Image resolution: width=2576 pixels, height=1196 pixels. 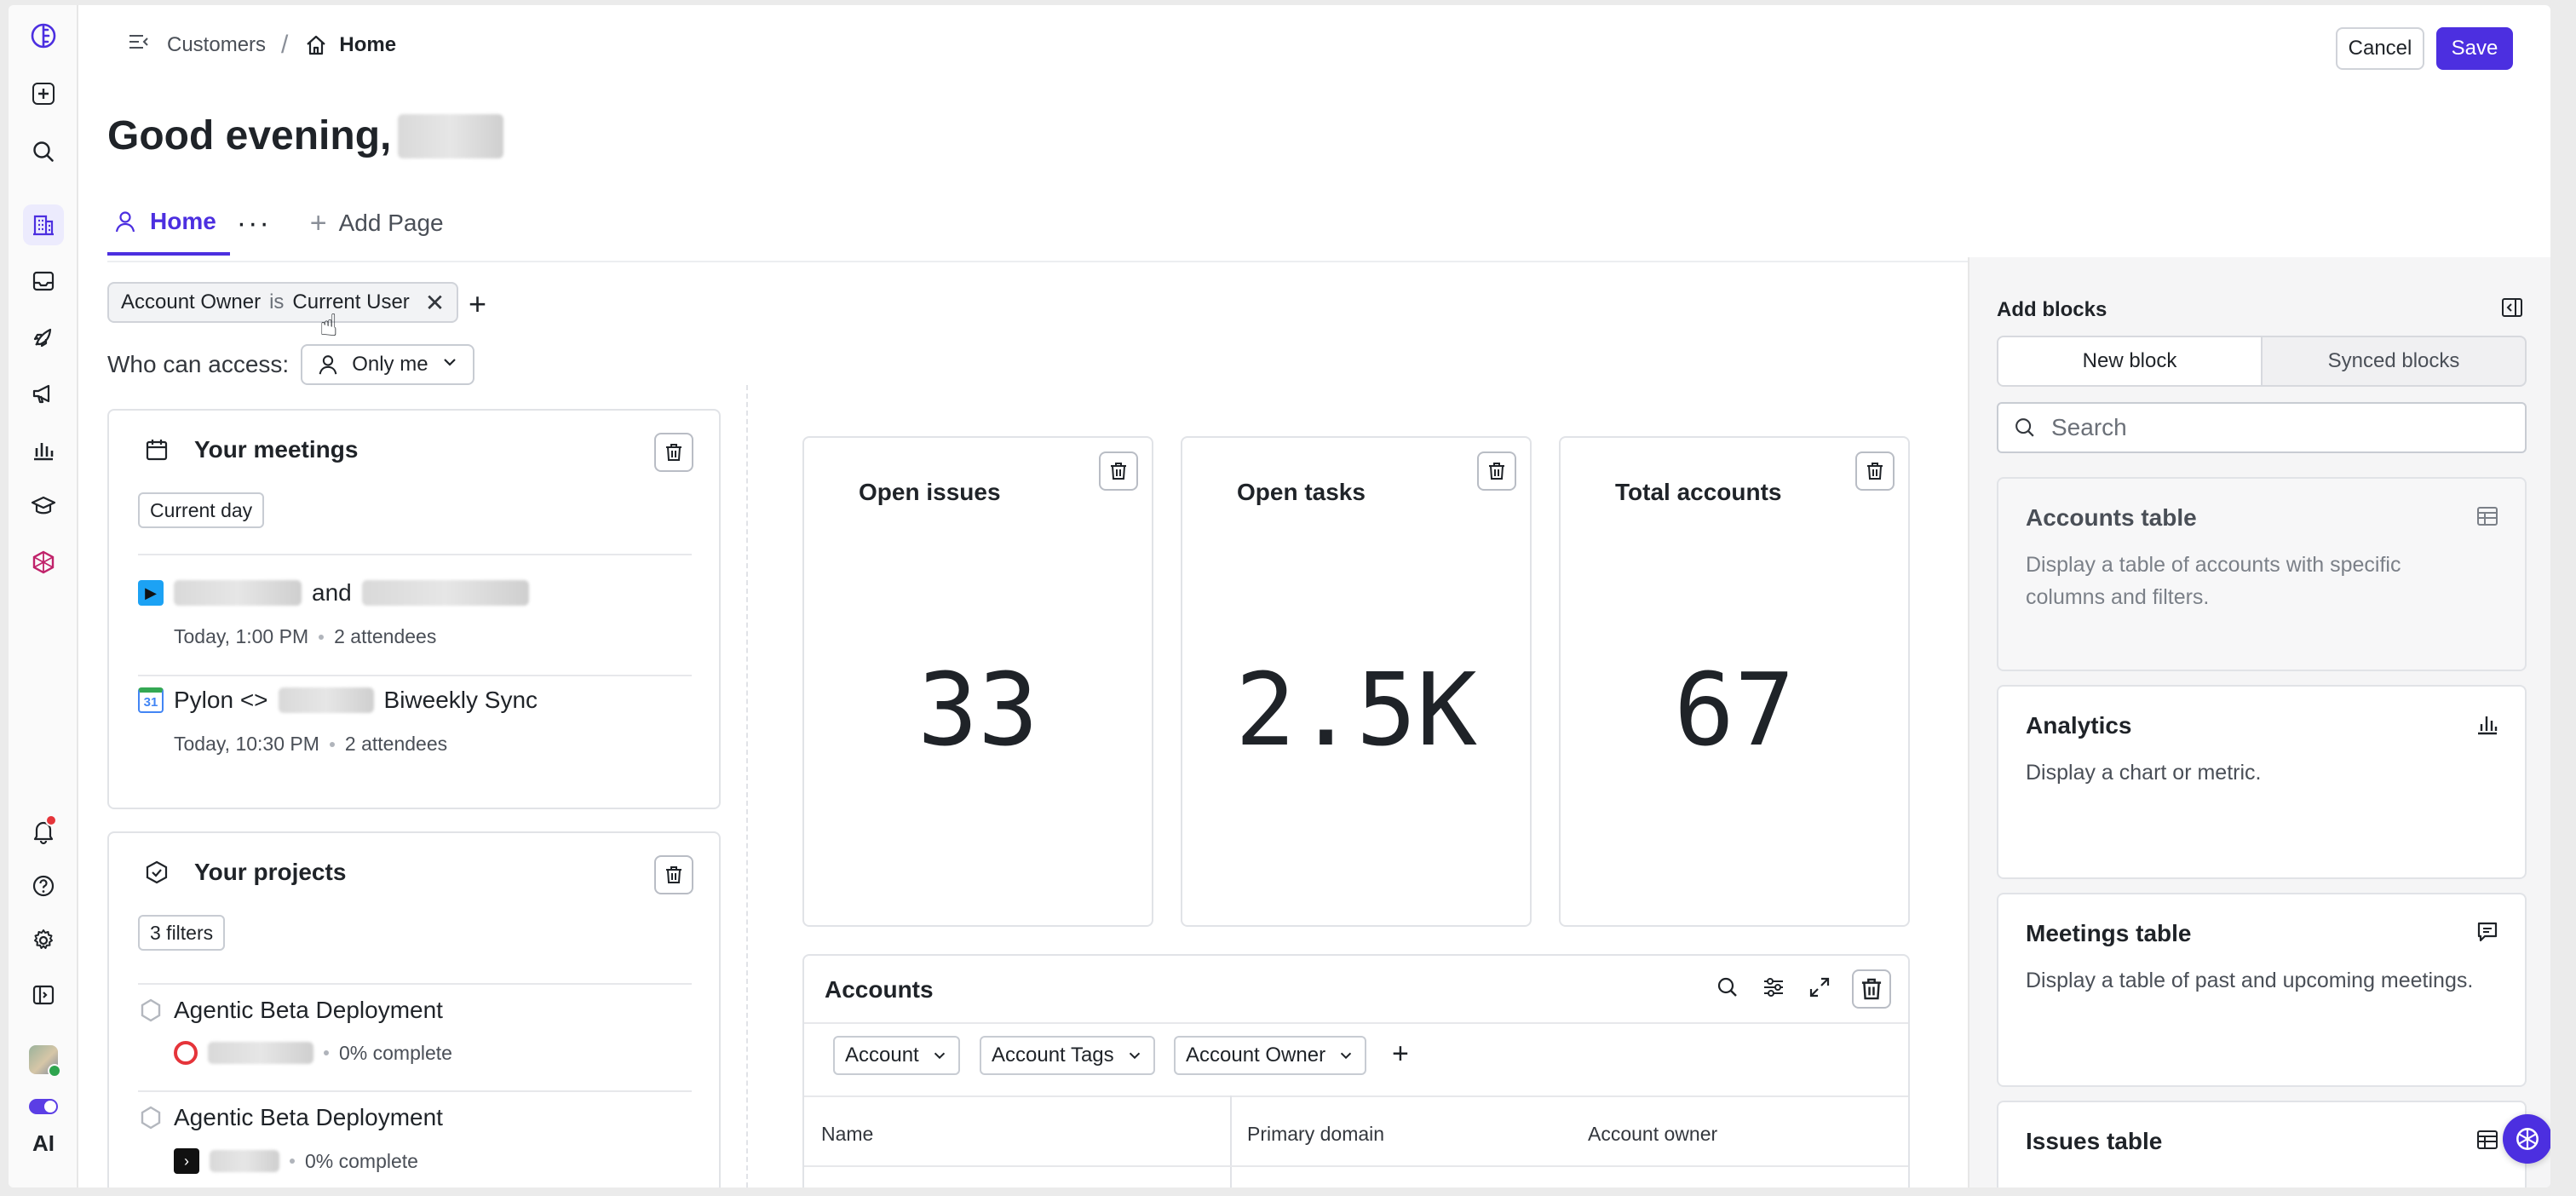 I want to click on toggle-switch, so click(x=43, y=1106).